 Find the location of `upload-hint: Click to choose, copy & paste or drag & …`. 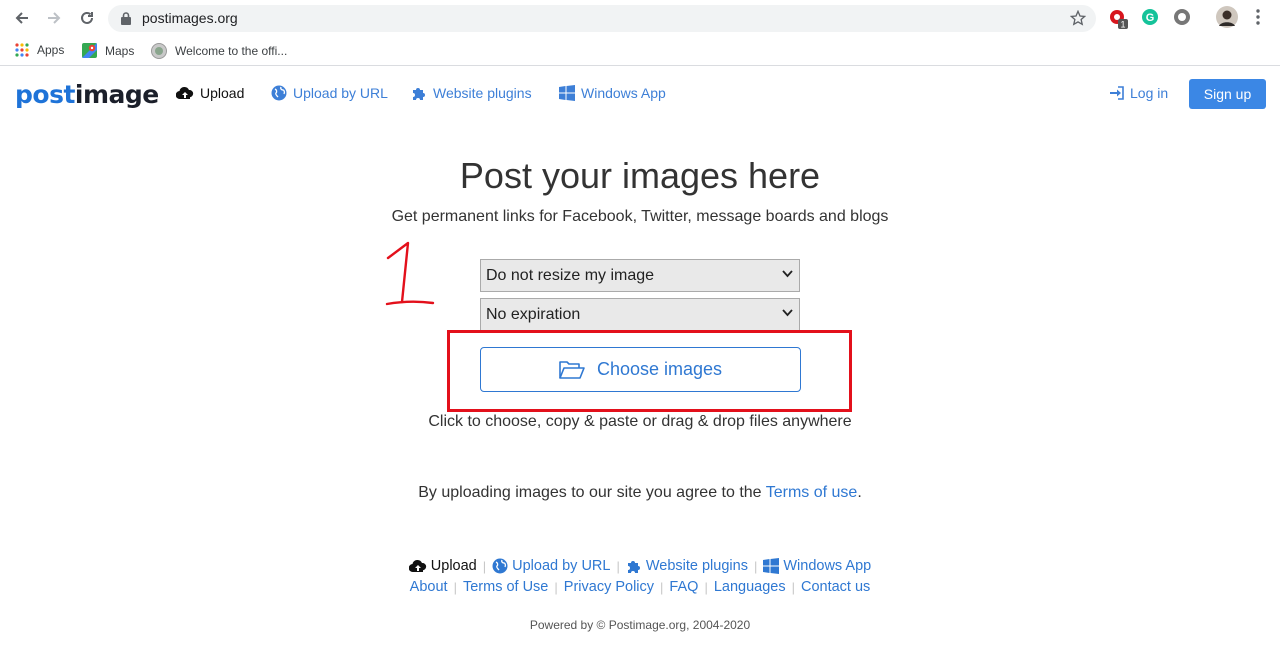

upload-hint: Click to choose, copy & paste or drag & … is located at coordinates (640, 421).